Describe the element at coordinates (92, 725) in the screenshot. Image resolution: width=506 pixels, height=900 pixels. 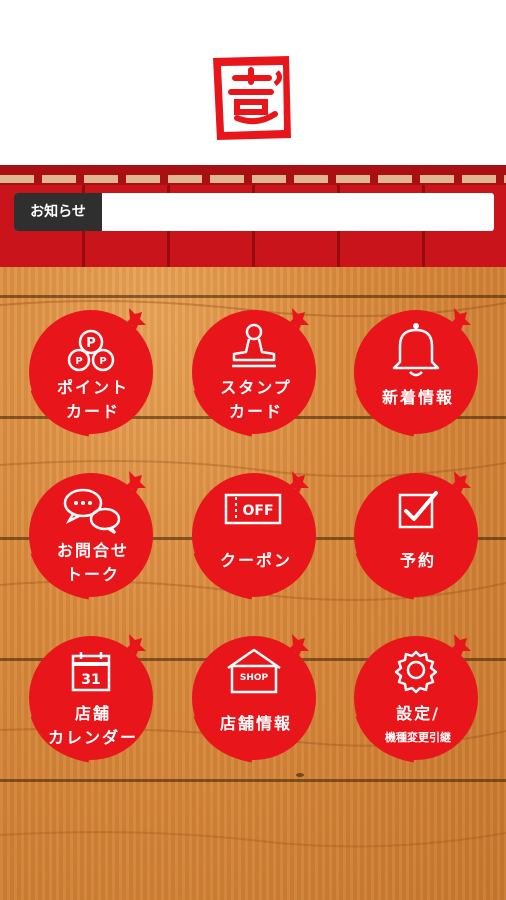
I see `menu-label: 店舗 カレンダー` at that location.